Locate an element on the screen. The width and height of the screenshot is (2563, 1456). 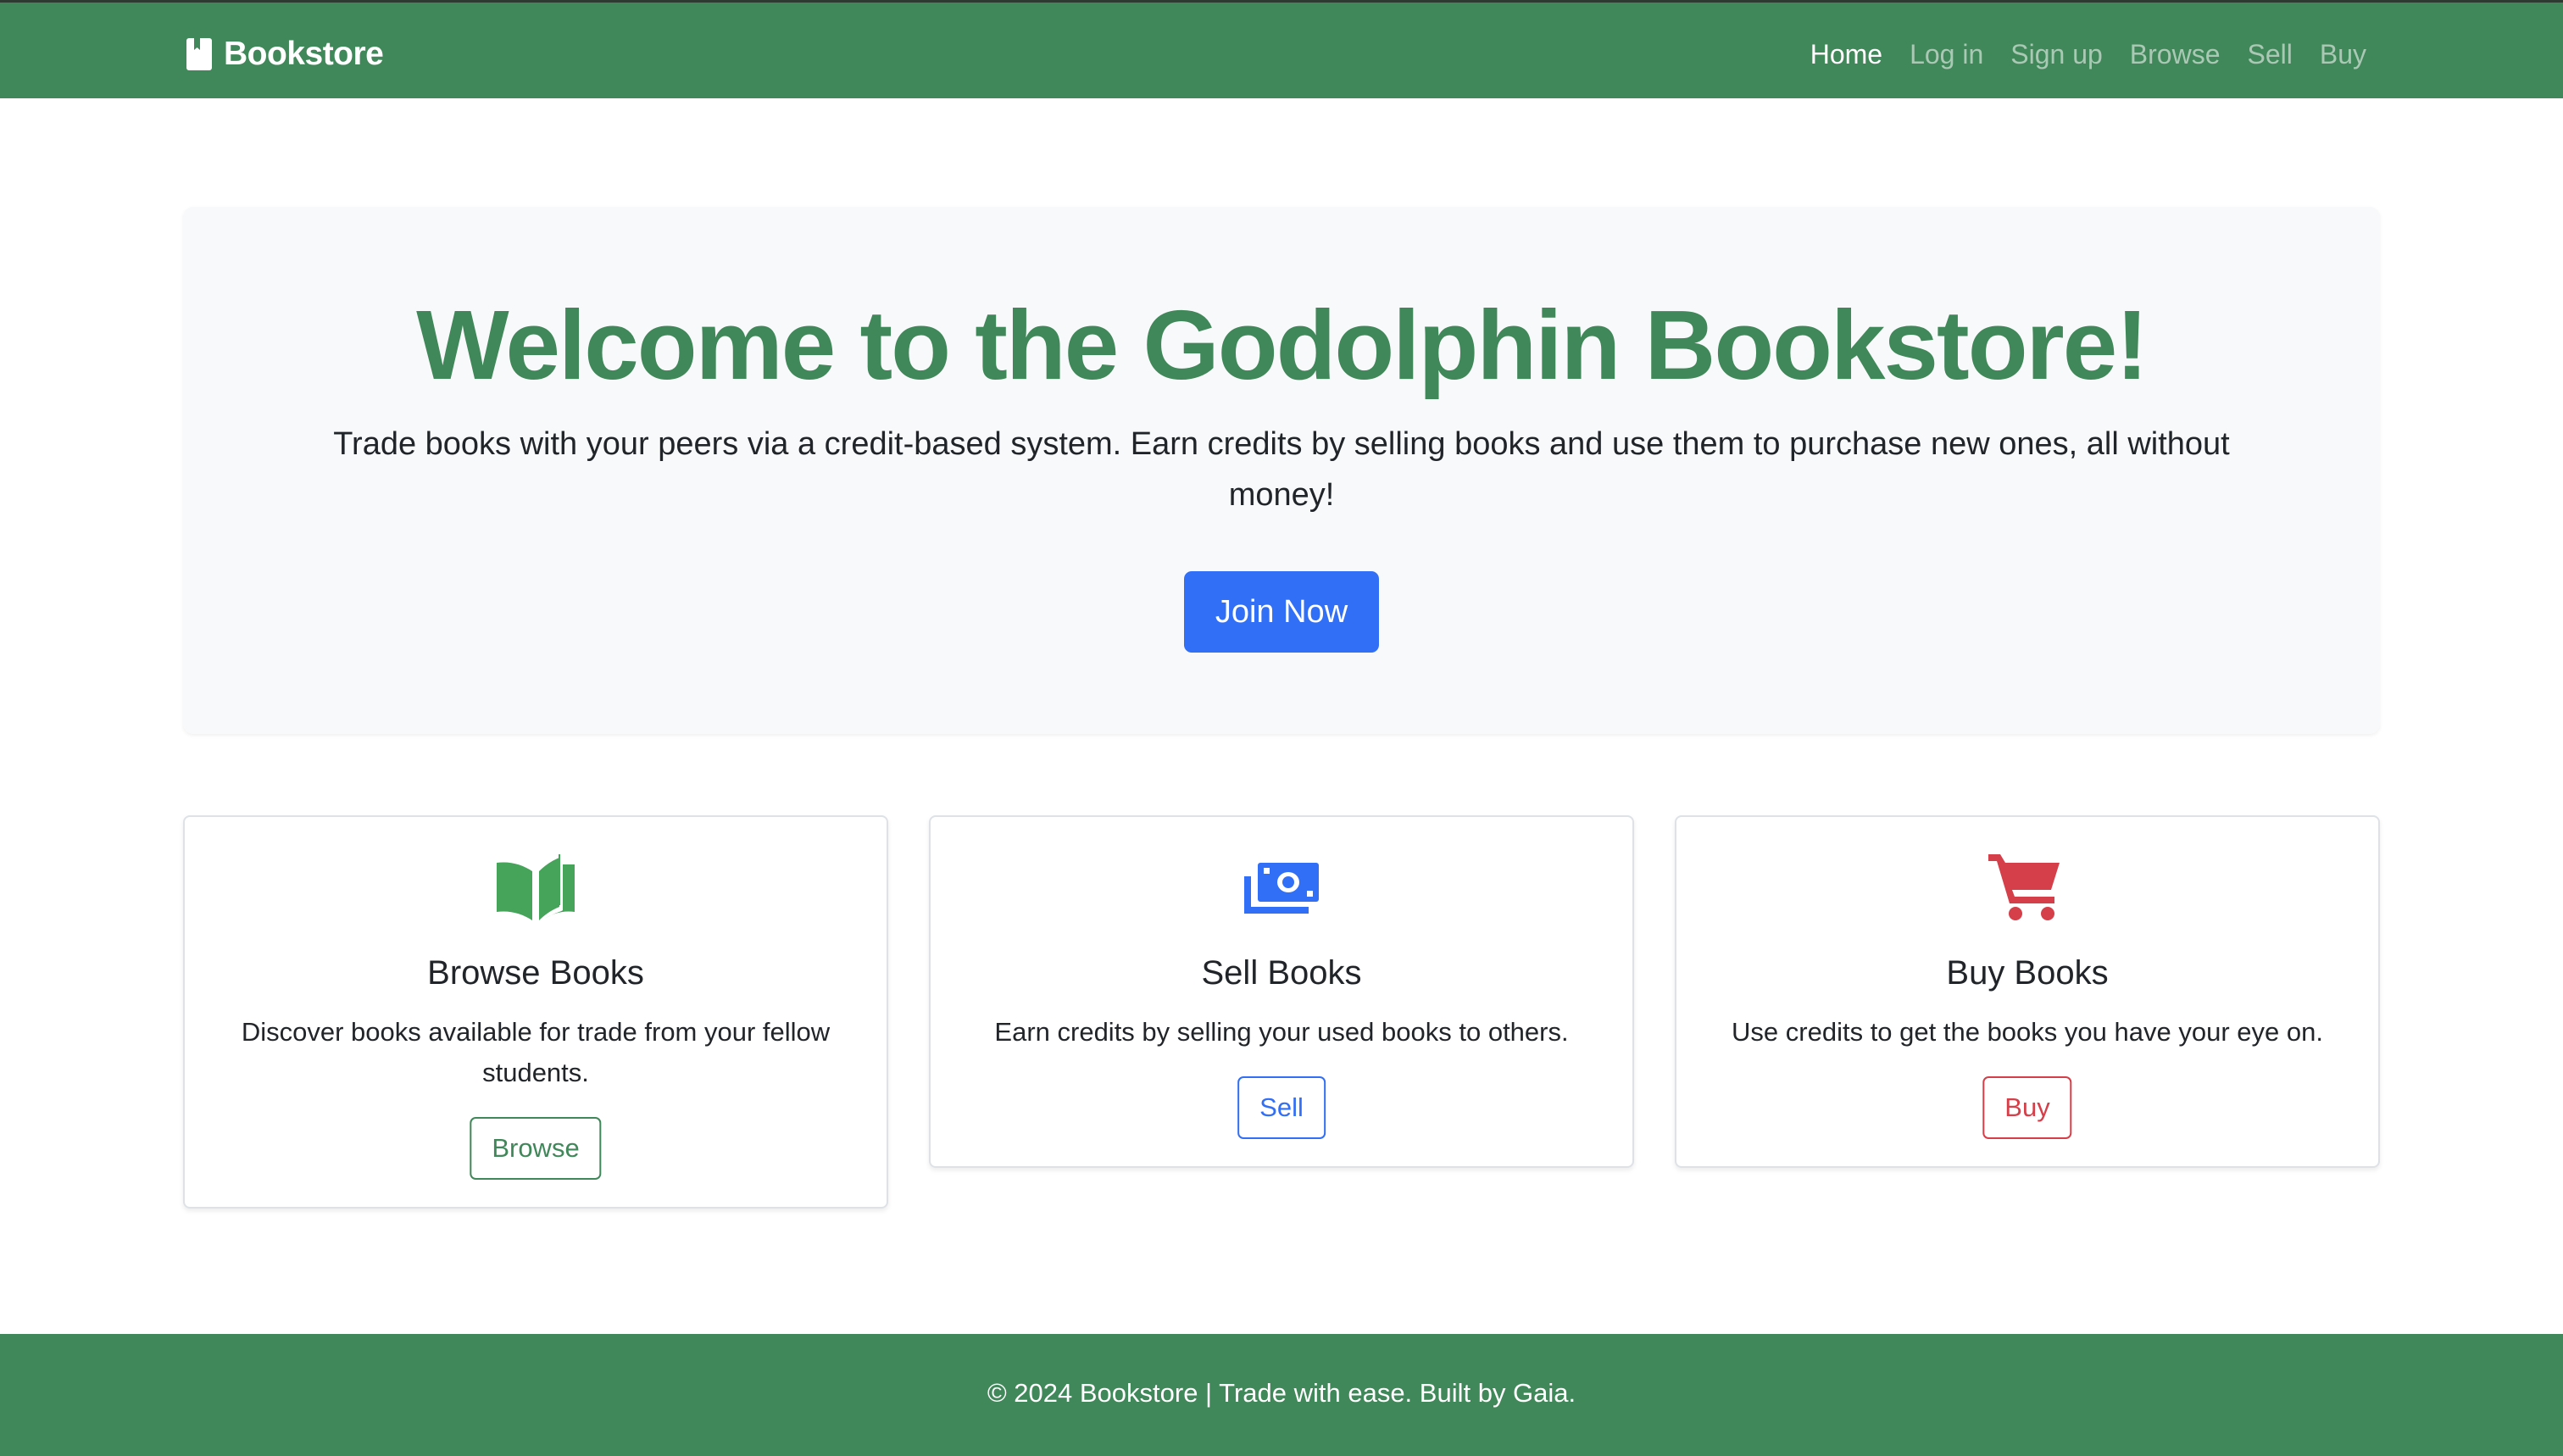
nav-links: Home Log in Sign up Browse Sell Buy is located at coordinates (2088, 54).